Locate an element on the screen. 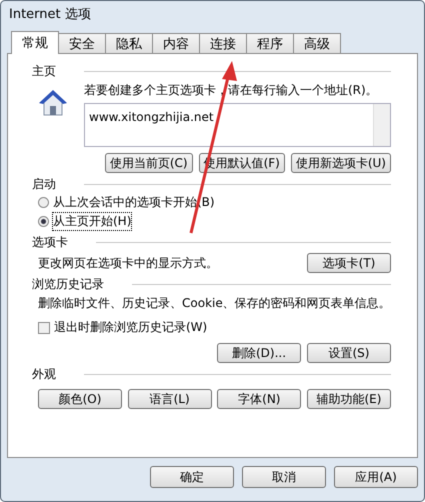  tab: 常规 is located at coordinates (35, 42).